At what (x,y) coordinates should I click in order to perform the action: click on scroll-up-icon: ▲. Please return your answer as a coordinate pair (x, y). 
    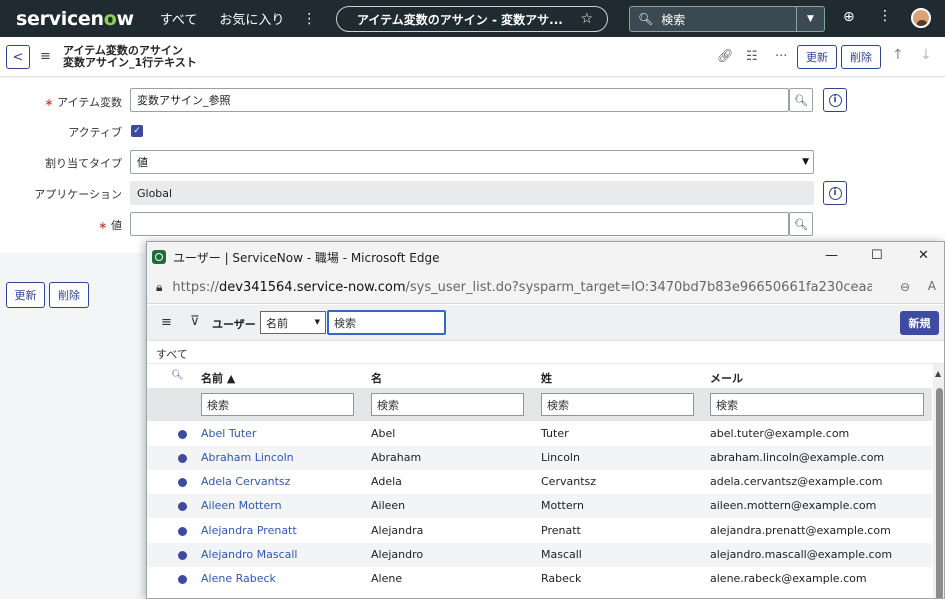
    Looking at the image, I should click on (938, 373).